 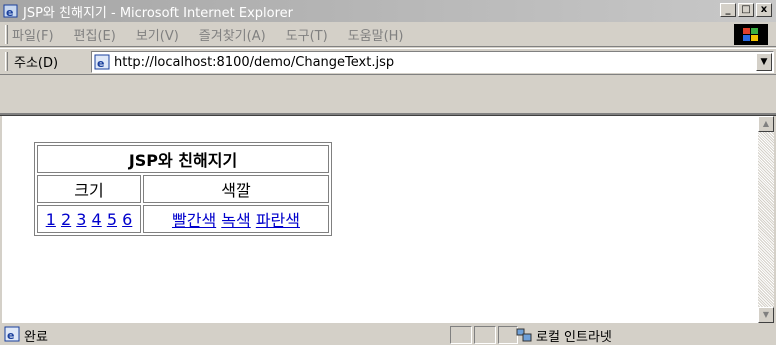 I want to click on page-icon: e, so click(x=102, y=62).